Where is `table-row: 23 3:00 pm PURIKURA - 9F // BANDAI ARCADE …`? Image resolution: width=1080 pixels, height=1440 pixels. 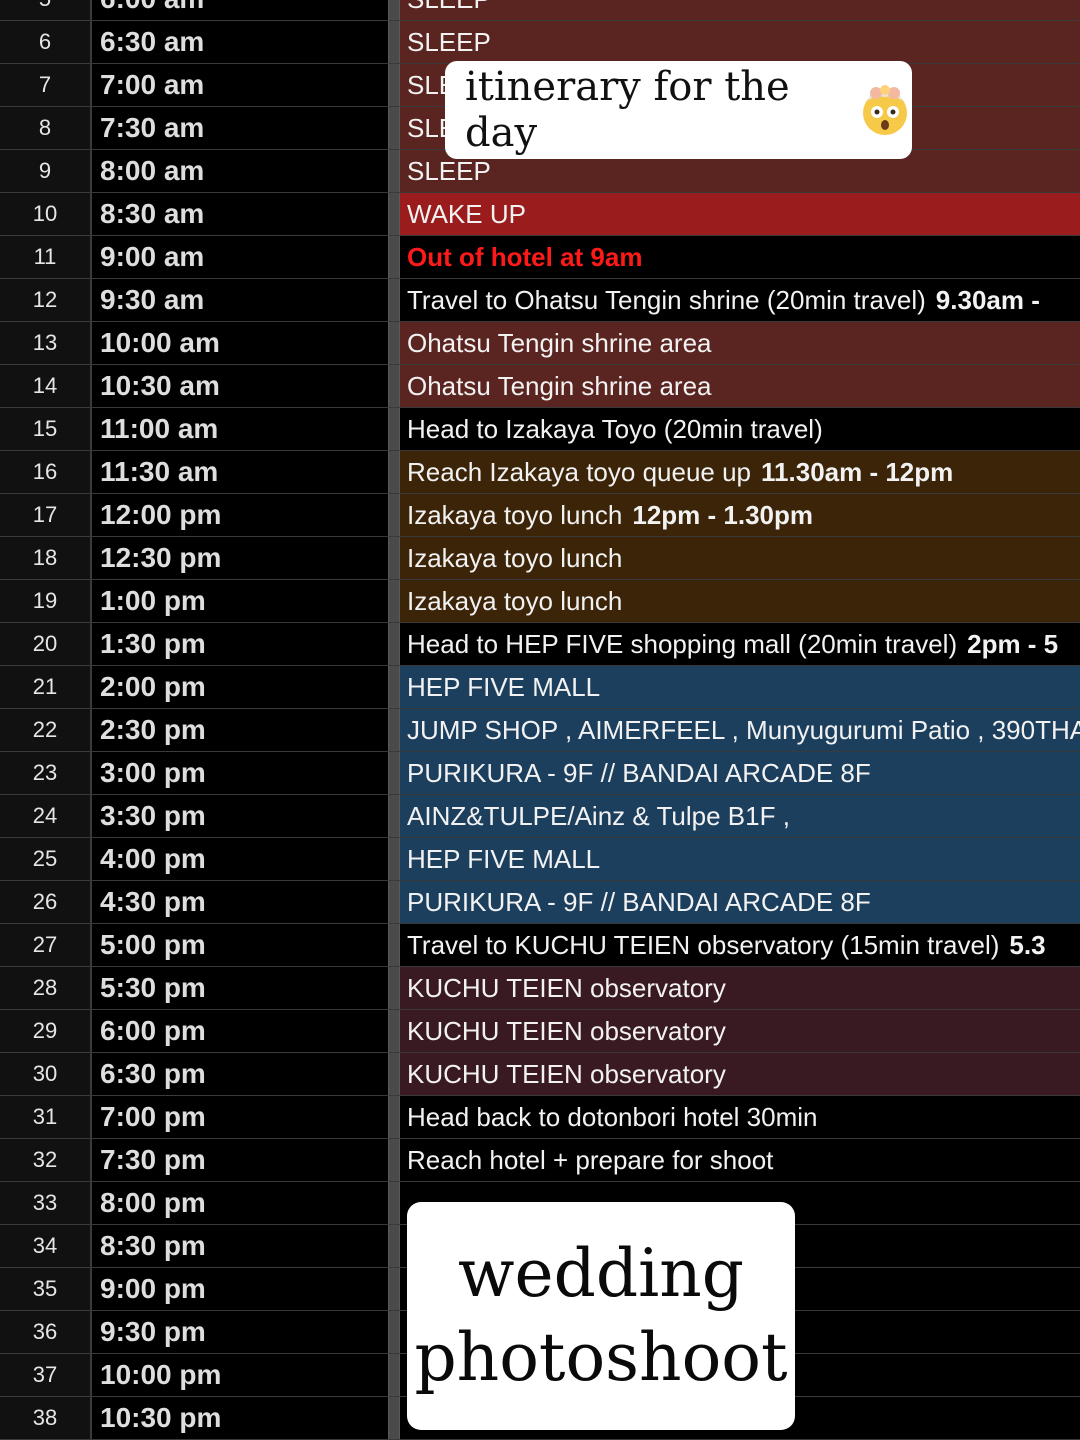 table-row: 23 3:00 pm PURIKURA - 9F // BANDAI ARCADE … is located at coordinates (540, 773).